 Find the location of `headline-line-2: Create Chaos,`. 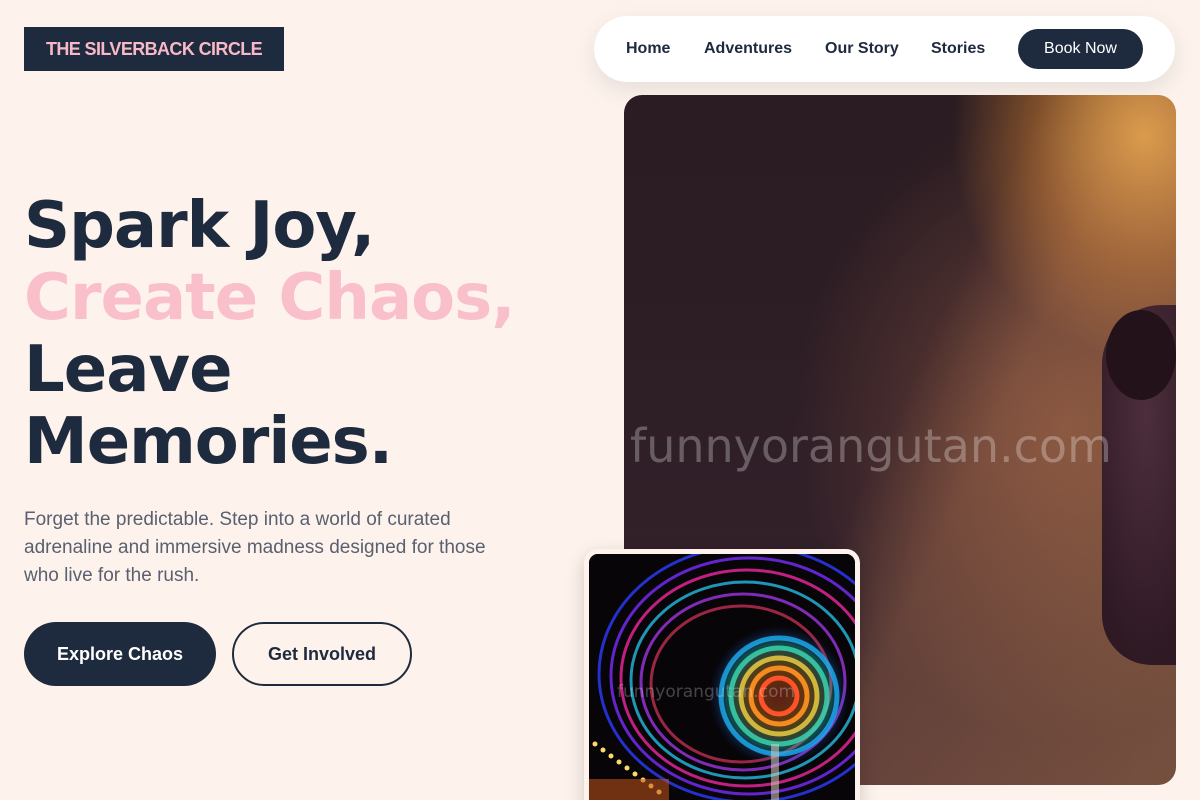

headline-line-2: Create Chaos, is located at coordinates (269, 298).